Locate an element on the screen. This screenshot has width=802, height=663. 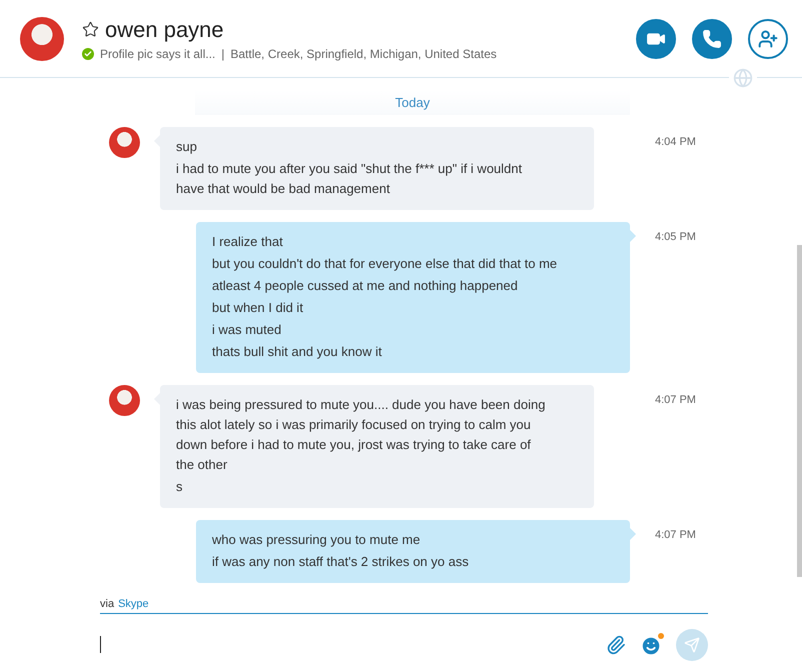
message-text: but you couldn't do that for everyone else that did that to me is located at coordinates (385, 264).